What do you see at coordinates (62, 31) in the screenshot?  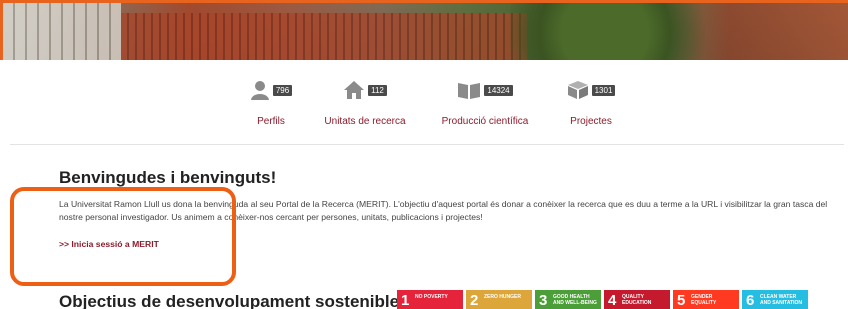 I see `banner-building-windows` at bounding box center [62, 31].